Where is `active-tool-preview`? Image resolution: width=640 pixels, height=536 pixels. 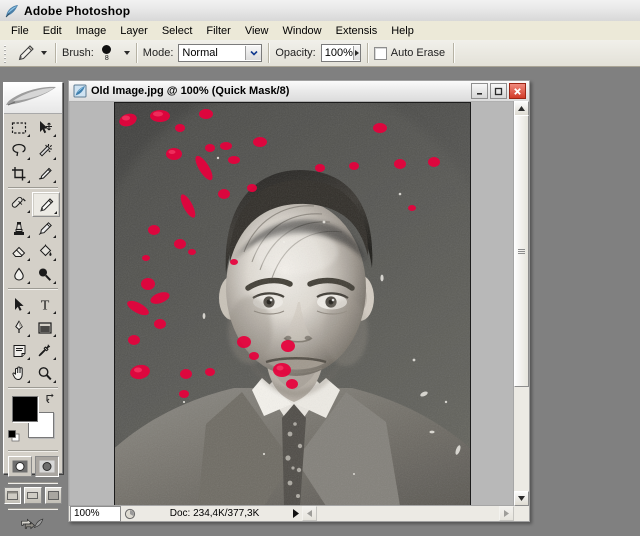 active-tool-preview is located at coordinates (30, 53).